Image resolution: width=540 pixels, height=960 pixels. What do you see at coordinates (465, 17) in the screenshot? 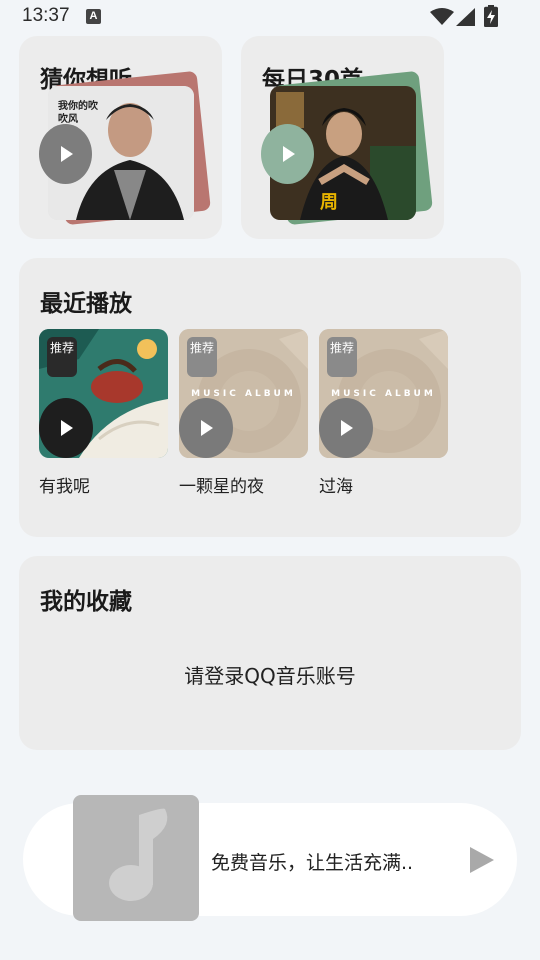
I see `signal-icon` at bounding box center [465, 17].